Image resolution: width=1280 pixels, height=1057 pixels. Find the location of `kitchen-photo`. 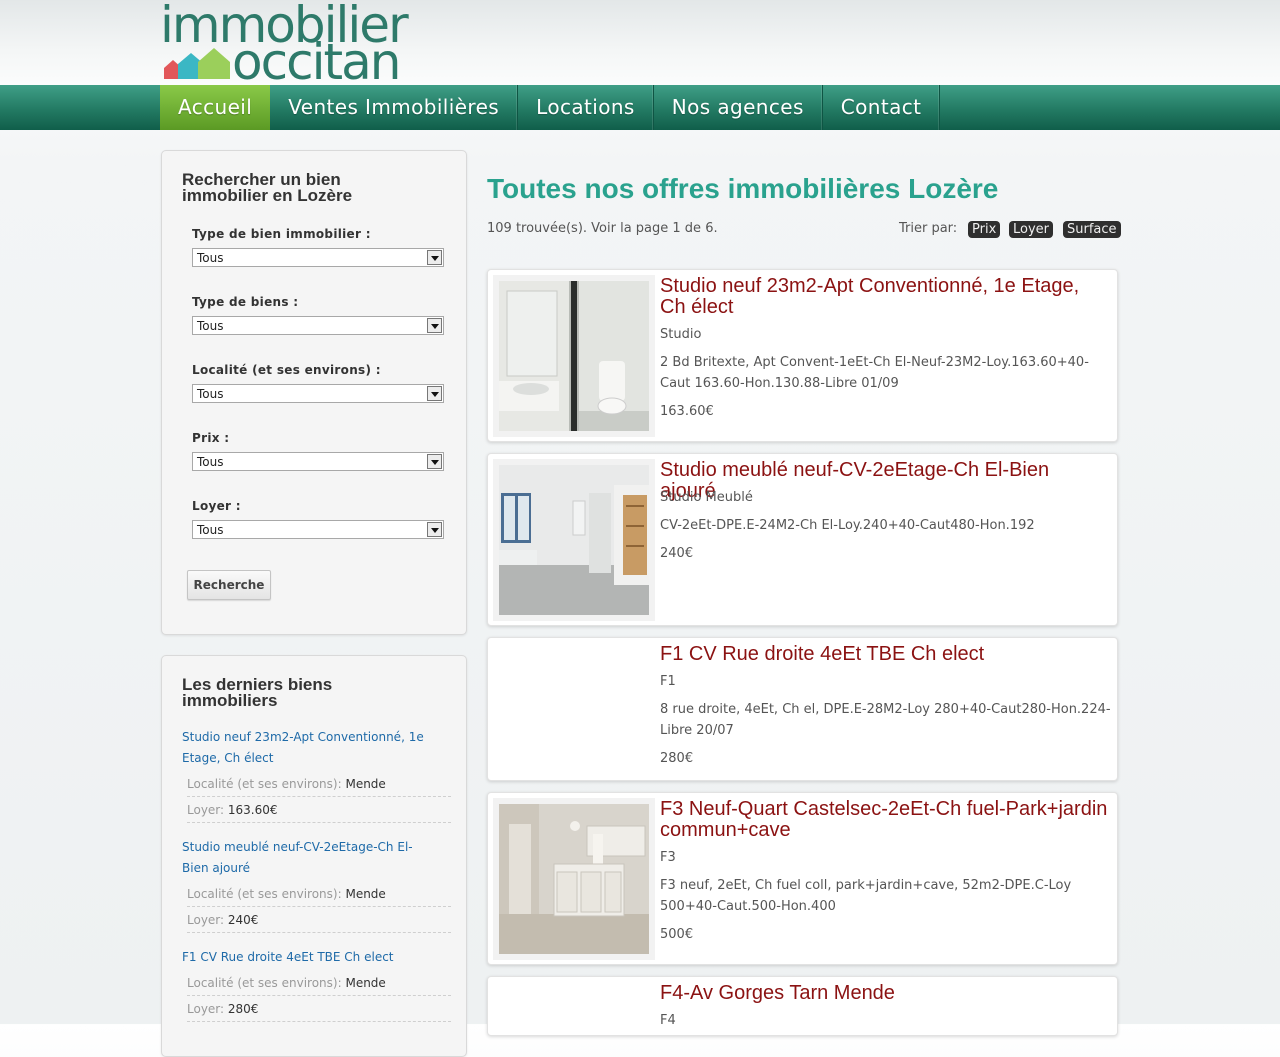

kitchen-photo is located at coordinates (574, 879).